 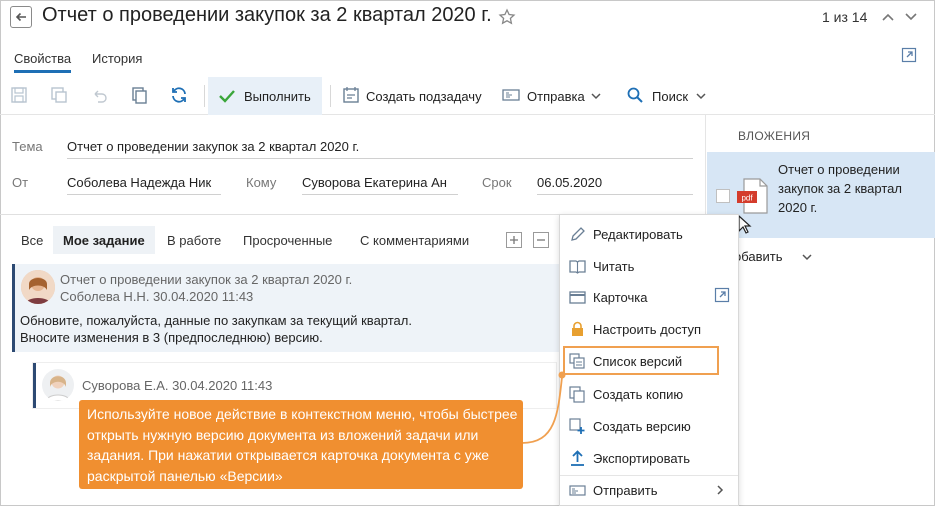 What do you see at coordinates (615, 185) in the screenshot?
I see `due-date-field: 06.05.2020` at bounding box center [615, 185].